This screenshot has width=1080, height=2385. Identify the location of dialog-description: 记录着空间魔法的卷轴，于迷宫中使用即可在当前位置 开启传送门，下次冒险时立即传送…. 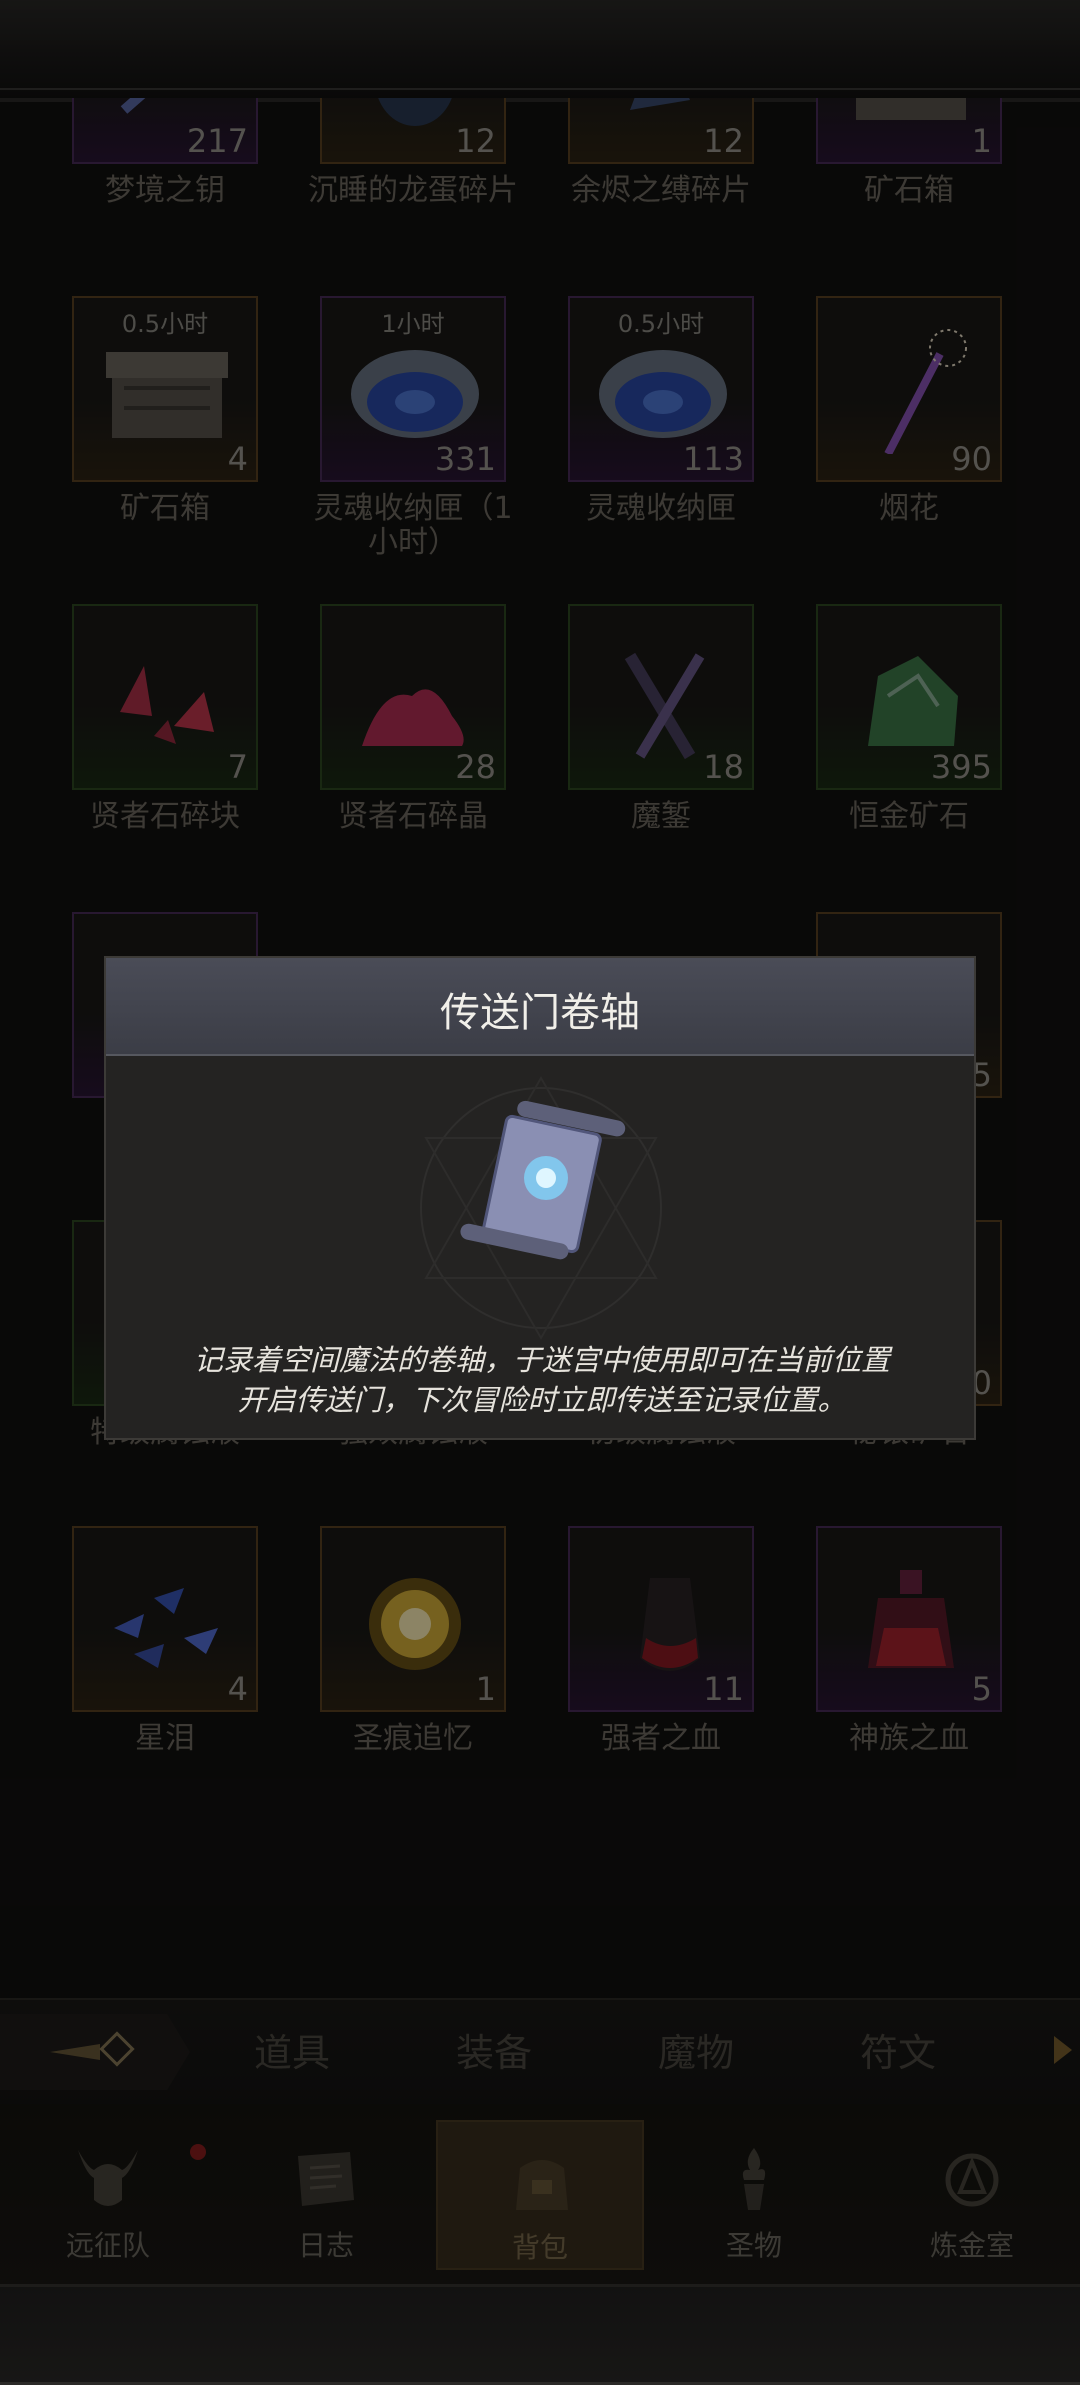
(542, 1380).